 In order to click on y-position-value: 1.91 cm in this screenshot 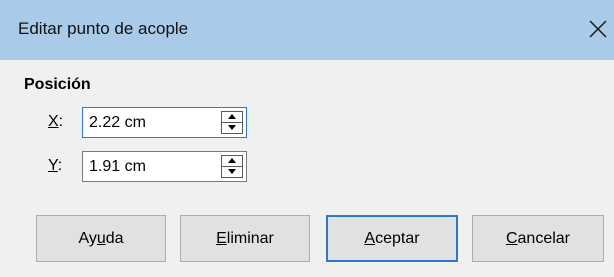, I will do `click(117, 167)`.